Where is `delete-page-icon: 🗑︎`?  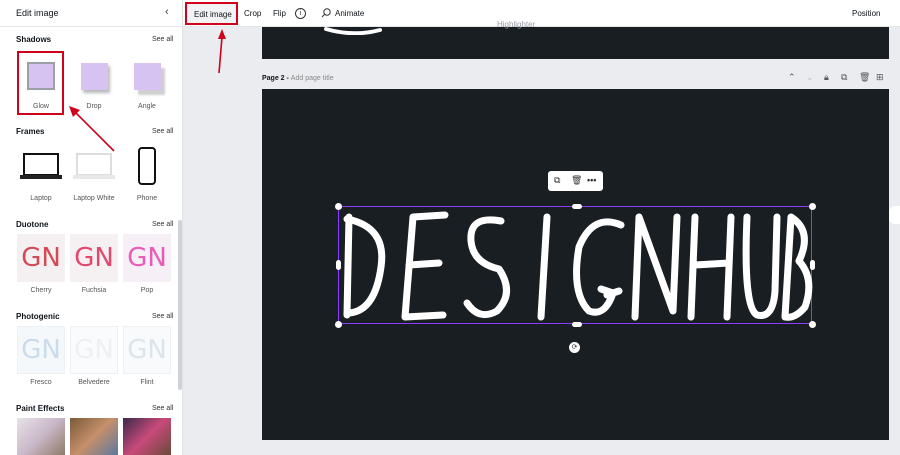 delete-page-icon: 🗑︎ is located at coordinates (864, 77).